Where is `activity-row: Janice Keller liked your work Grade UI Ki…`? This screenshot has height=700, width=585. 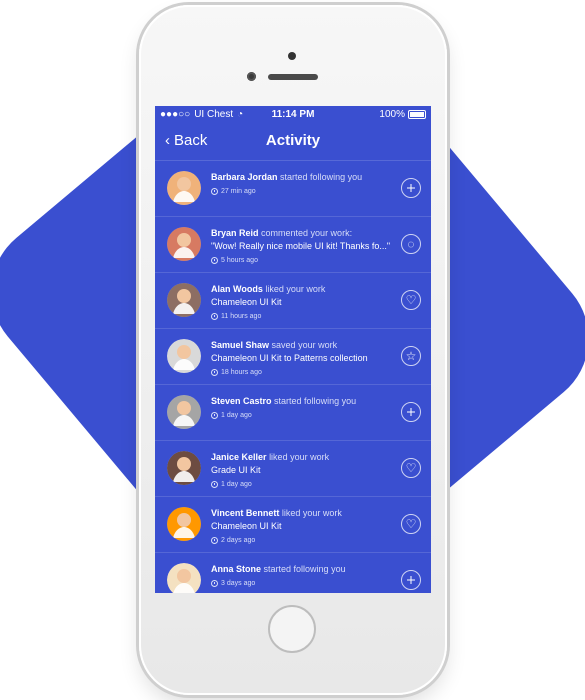
activity-row: Janice Keller liked your work Grade UI Ki… is located at coordinates (293, 469).